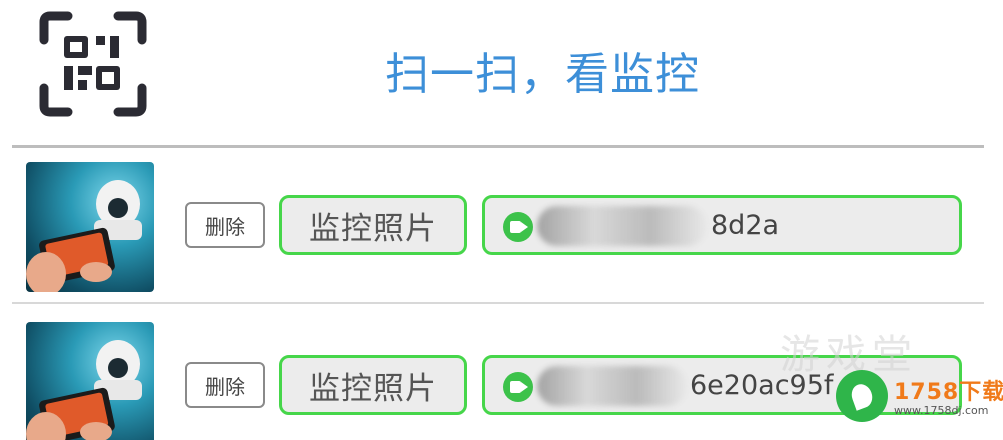 This screenshot has height=440, width=1003. I want to click on device-id: 6e20ac95f, so click(762, 385).